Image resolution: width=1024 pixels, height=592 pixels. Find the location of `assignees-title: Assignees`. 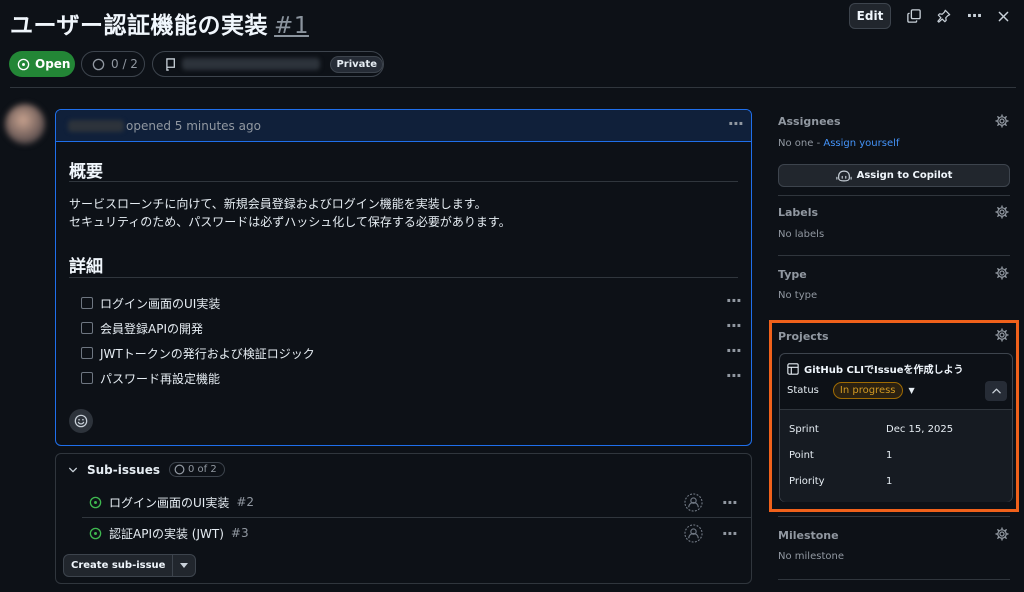

assignees-title: Assignees is located at coordinates (809, 121).